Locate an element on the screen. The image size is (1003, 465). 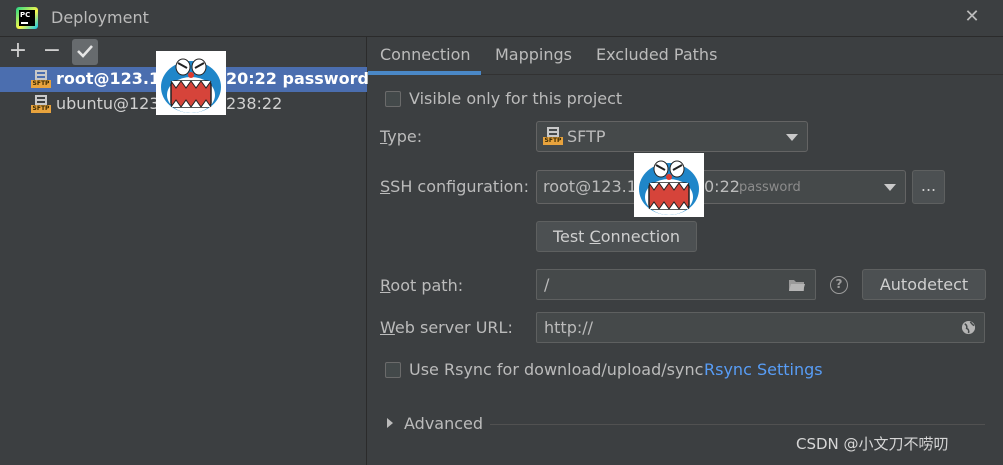
tab-excluded-paths: Excluded Paths is located at coordinates (656, 54).